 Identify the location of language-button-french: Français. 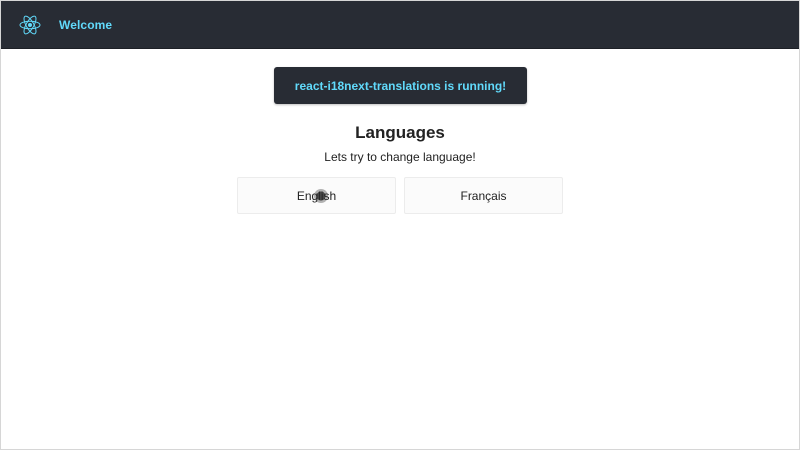
(483, 195).